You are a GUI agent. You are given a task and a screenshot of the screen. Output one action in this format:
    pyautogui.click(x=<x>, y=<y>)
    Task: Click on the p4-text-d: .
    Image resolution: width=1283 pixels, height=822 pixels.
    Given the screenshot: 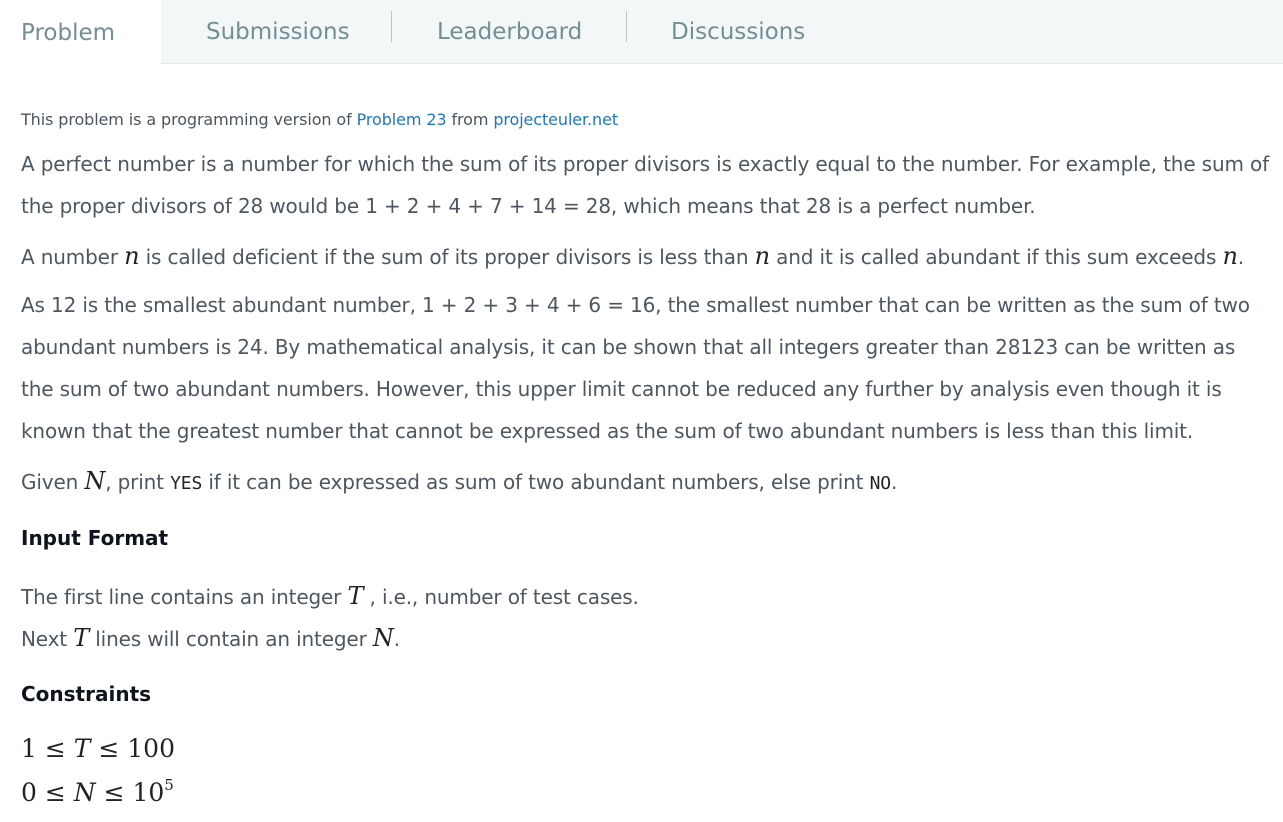 What is the action you would take?
    pyautogui.click(x=894, y=482)
    